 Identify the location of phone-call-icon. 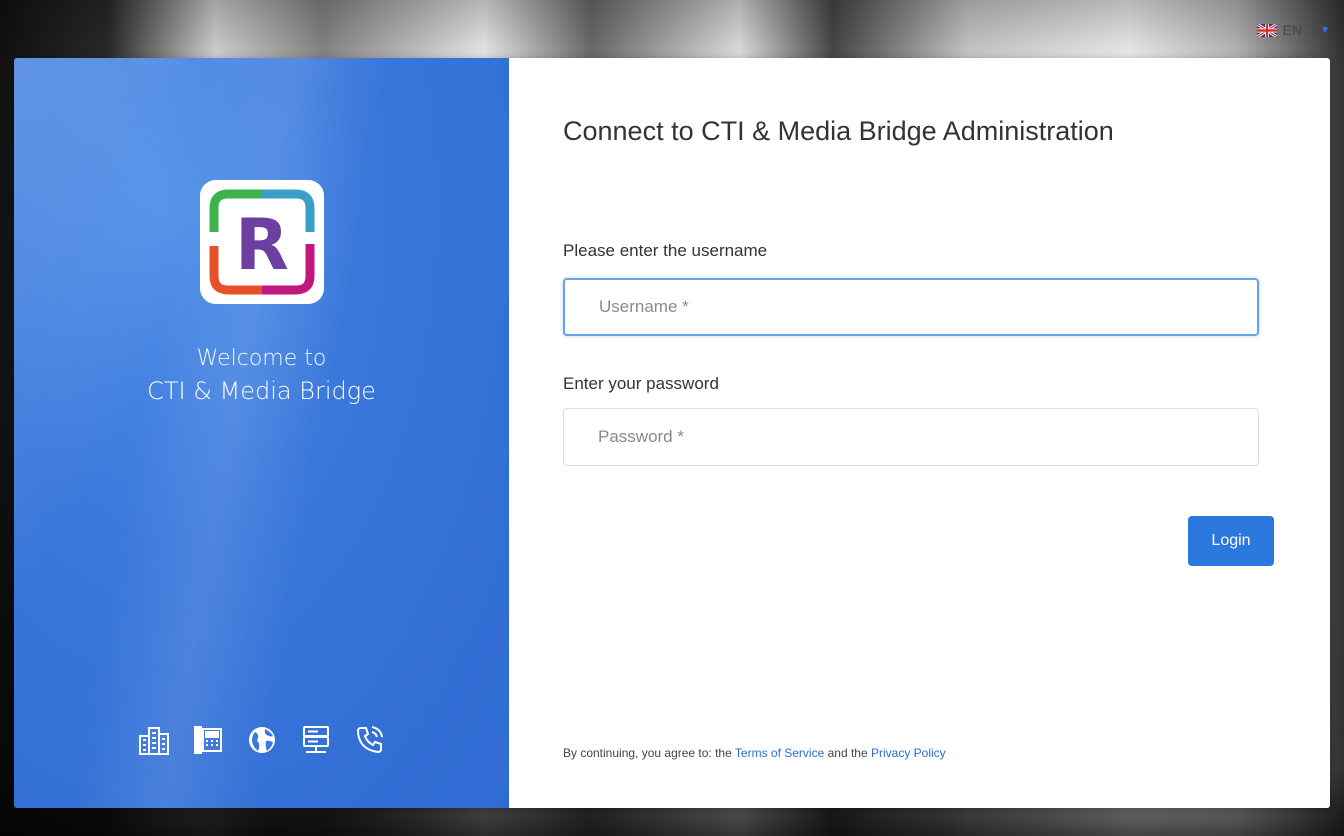
(370, 740).